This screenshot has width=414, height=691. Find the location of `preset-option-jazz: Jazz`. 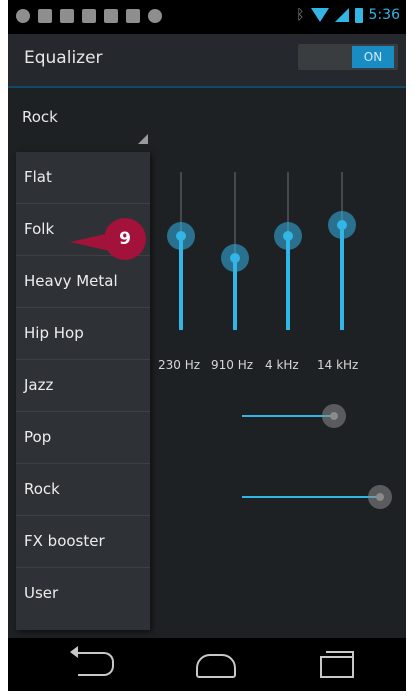

preset-option-jazz: Jazz is located at coordinates (83, 386).